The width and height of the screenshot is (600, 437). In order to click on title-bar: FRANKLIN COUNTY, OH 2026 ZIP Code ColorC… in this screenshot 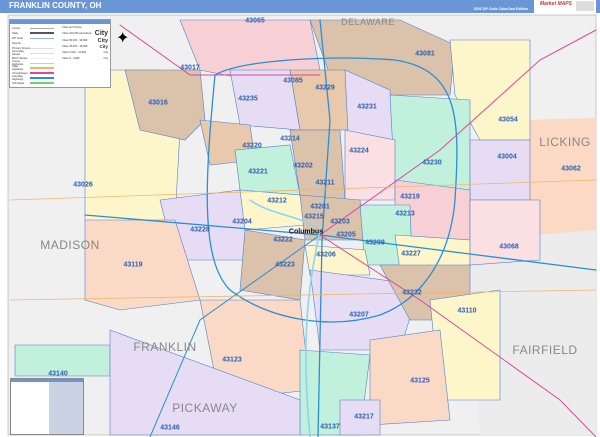, I will do `click(300, 6)`.